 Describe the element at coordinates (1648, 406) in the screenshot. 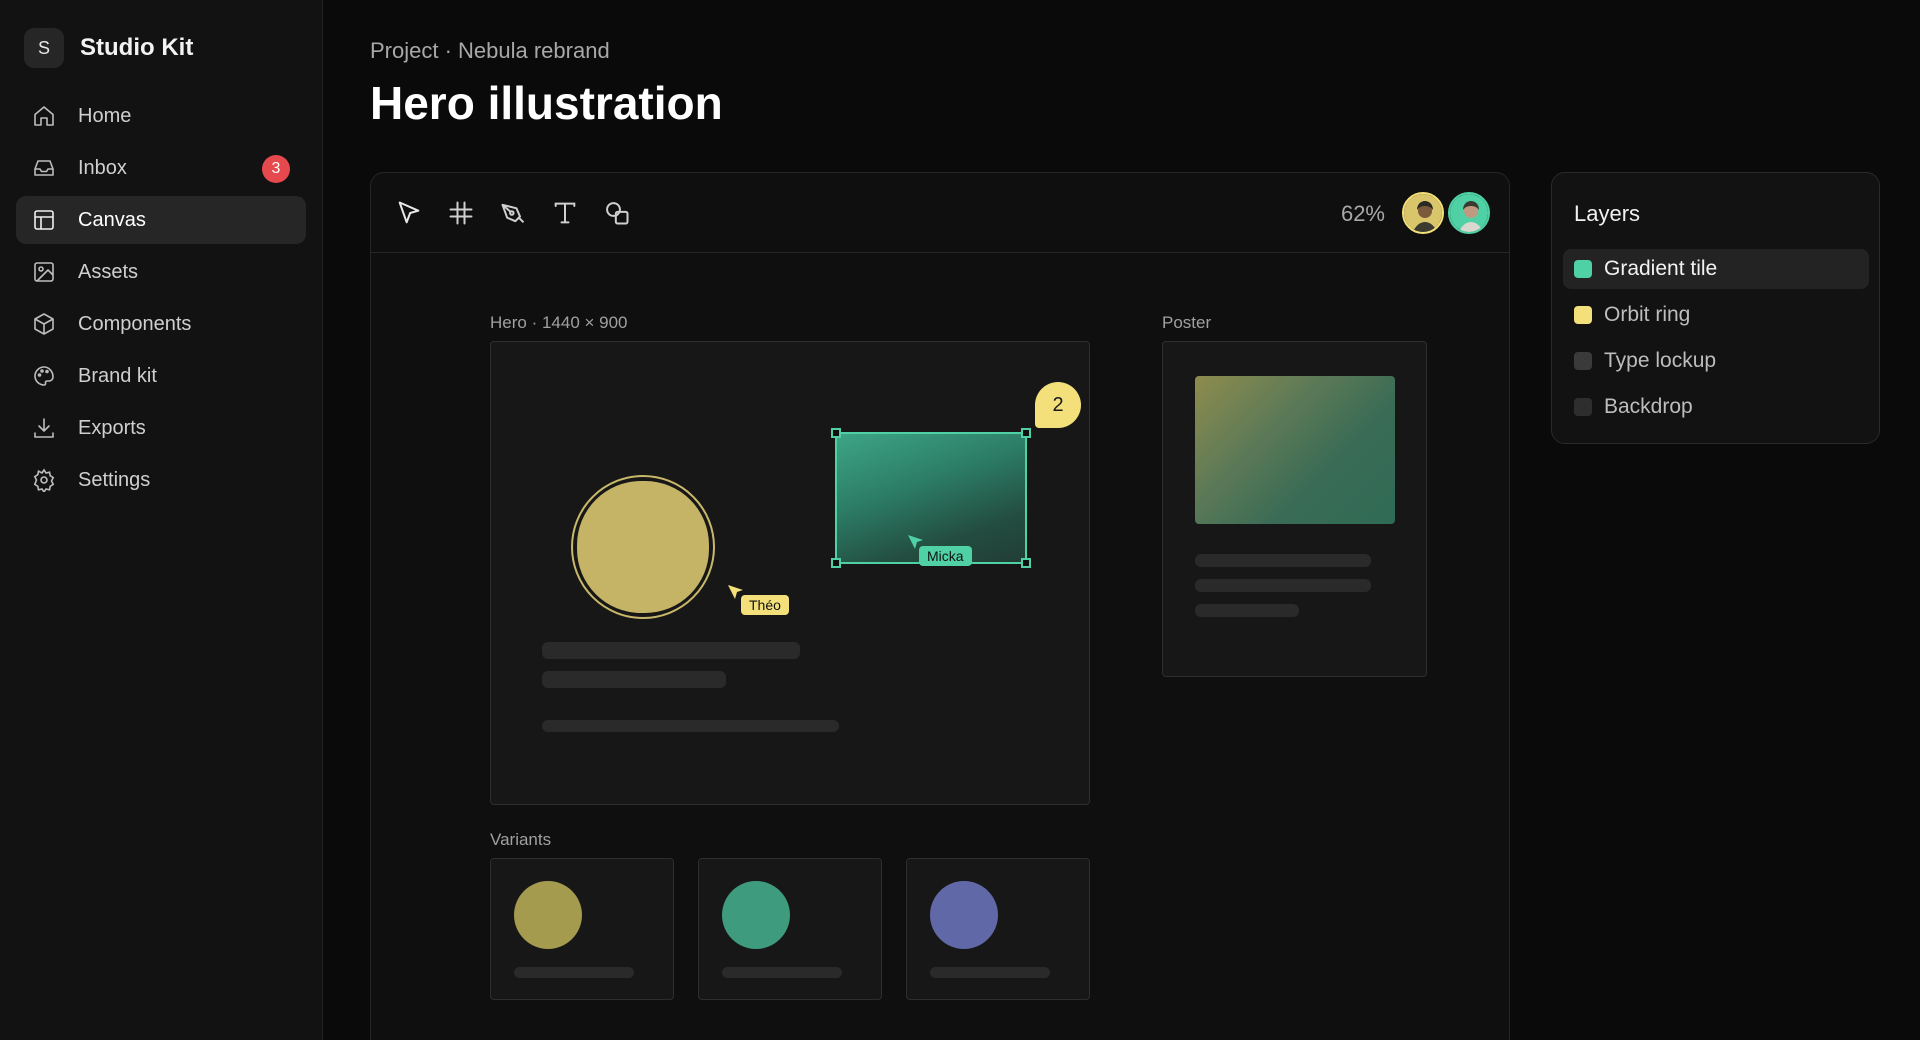

I see `layer-label: Backdrop` at that location.